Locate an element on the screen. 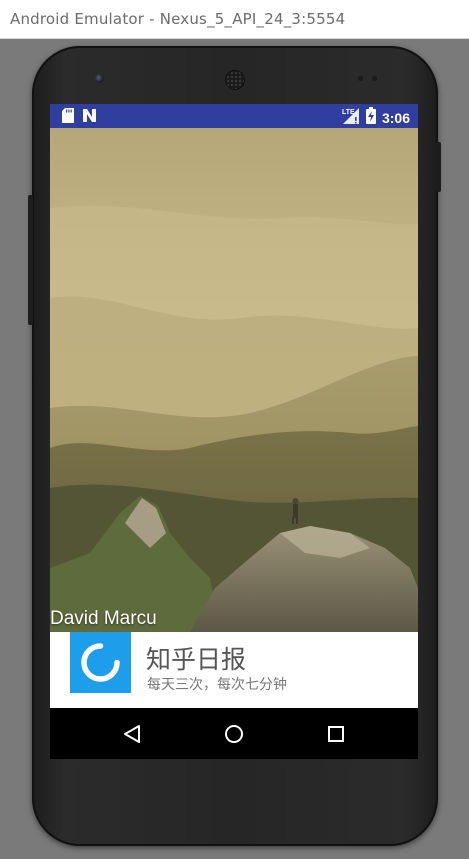  navigation-bar is located at coordinates (234, 733).